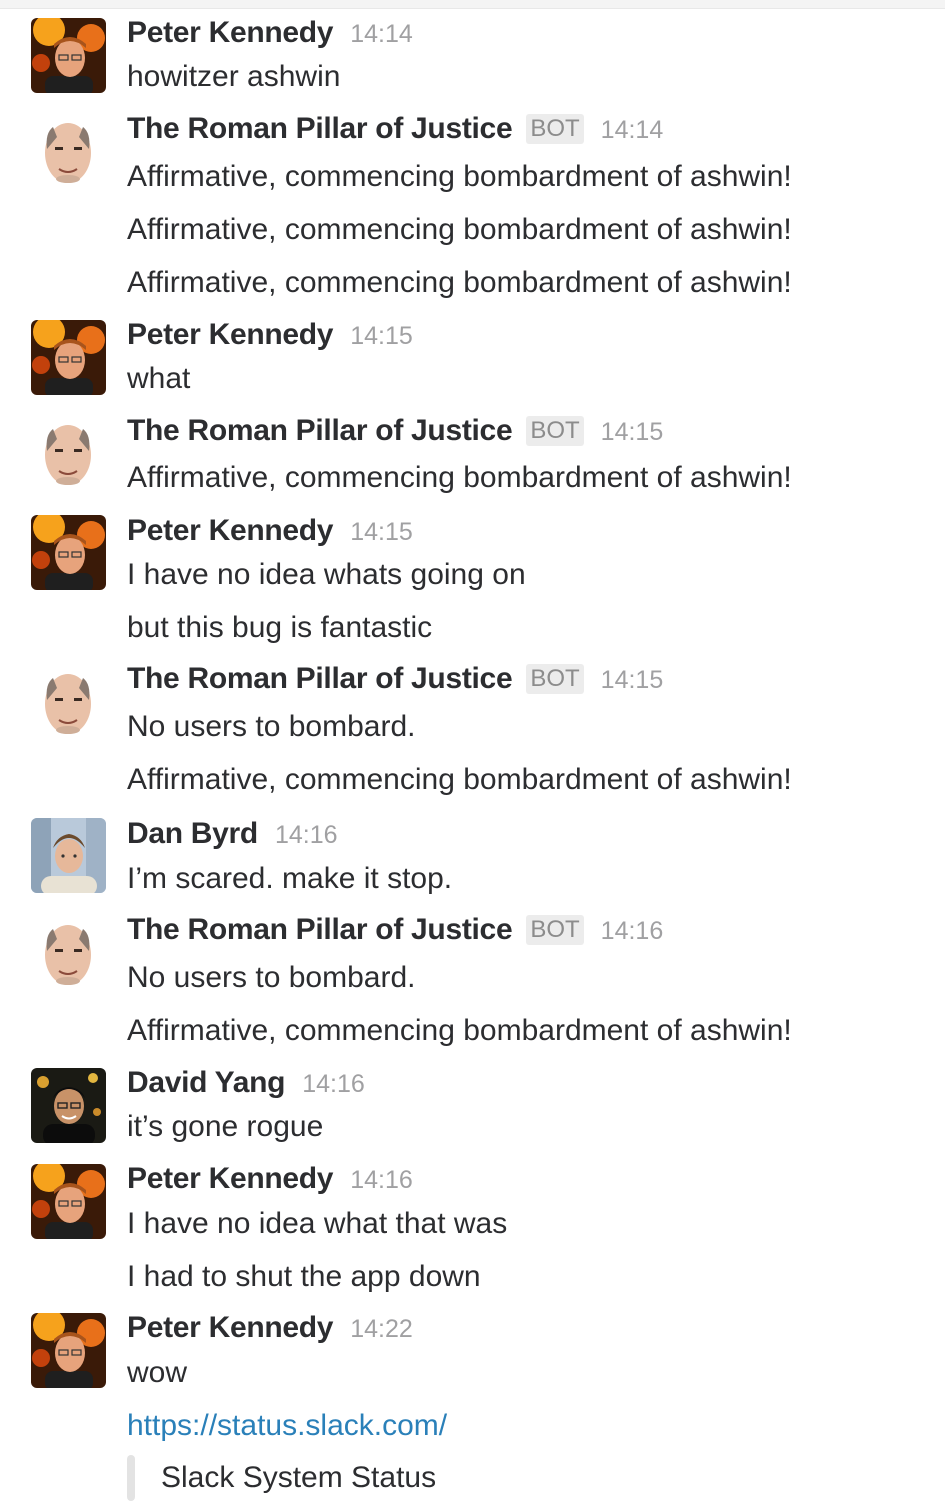 The height and width of the screenshot is (1501, 945). I want to click on author-name: David Yang, so click(206, 1083).